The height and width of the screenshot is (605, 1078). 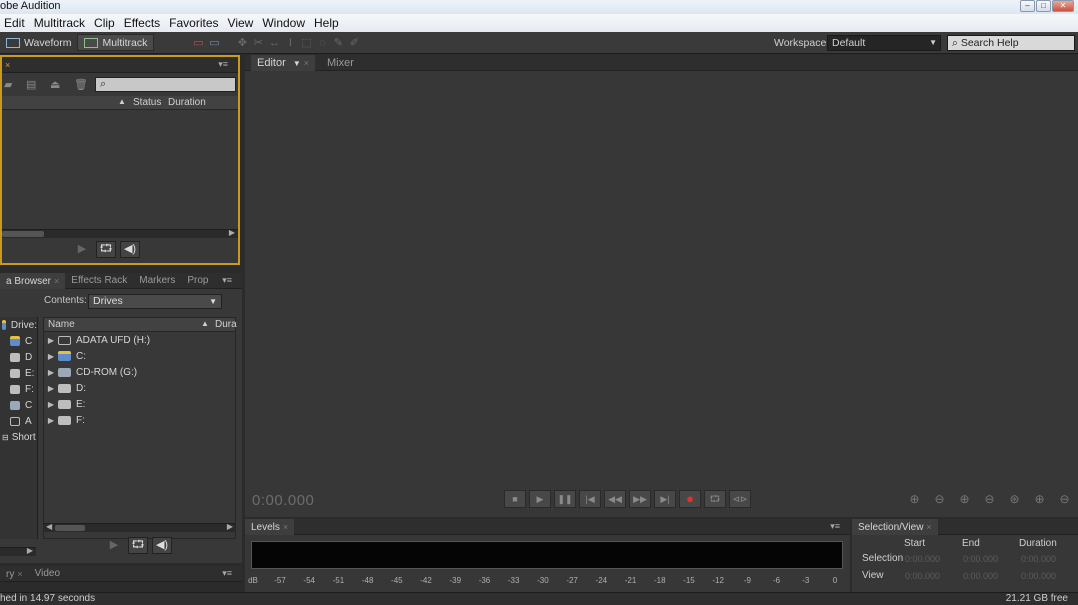 I want to click on import-icon: ⏏, so click(x=56, y=85).